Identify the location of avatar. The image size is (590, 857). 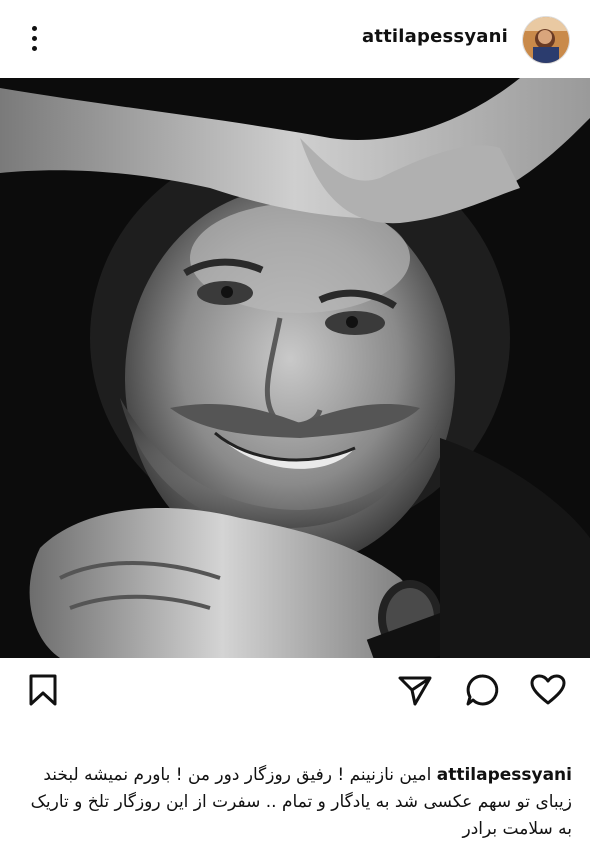
(546, 40).